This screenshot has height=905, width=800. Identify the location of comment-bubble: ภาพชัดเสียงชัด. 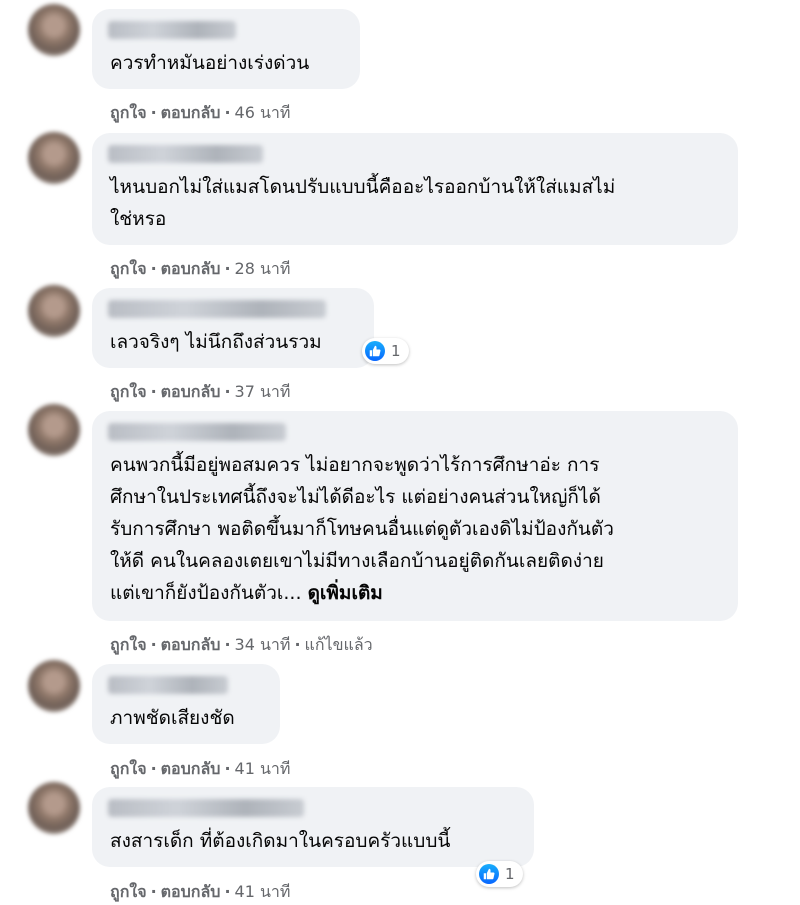
(186, 704).